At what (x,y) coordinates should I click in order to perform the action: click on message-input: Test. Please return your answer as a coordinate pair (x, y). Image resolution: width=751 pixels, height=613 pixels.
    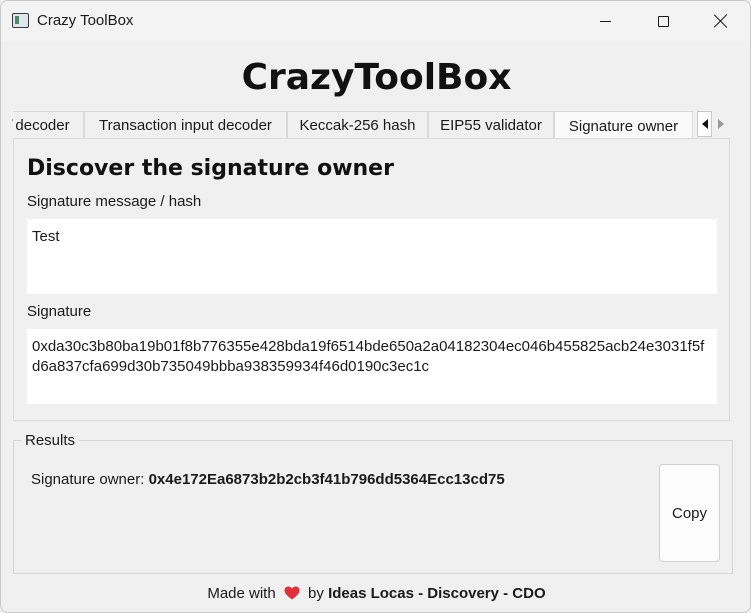
    Looking at the image, I should click on (372, 256).